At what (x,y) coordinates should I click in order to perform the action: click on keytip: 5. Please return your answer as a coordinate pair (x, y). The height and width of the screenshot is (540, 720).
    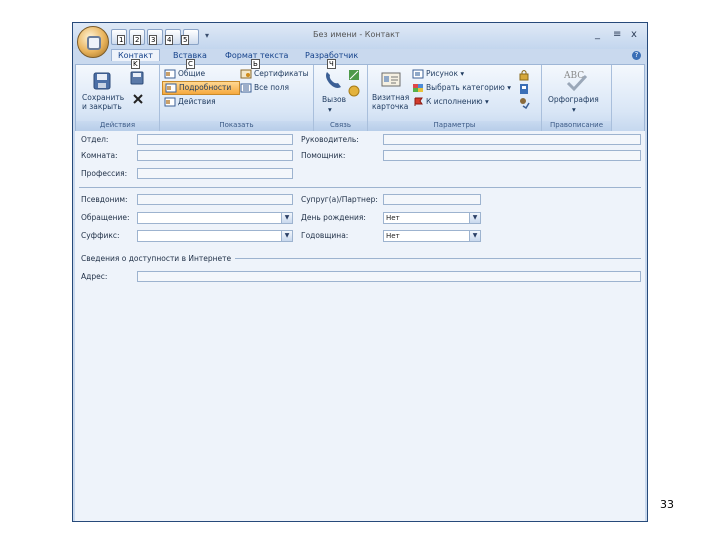
    Looking at the image, I should click on (185, 40).